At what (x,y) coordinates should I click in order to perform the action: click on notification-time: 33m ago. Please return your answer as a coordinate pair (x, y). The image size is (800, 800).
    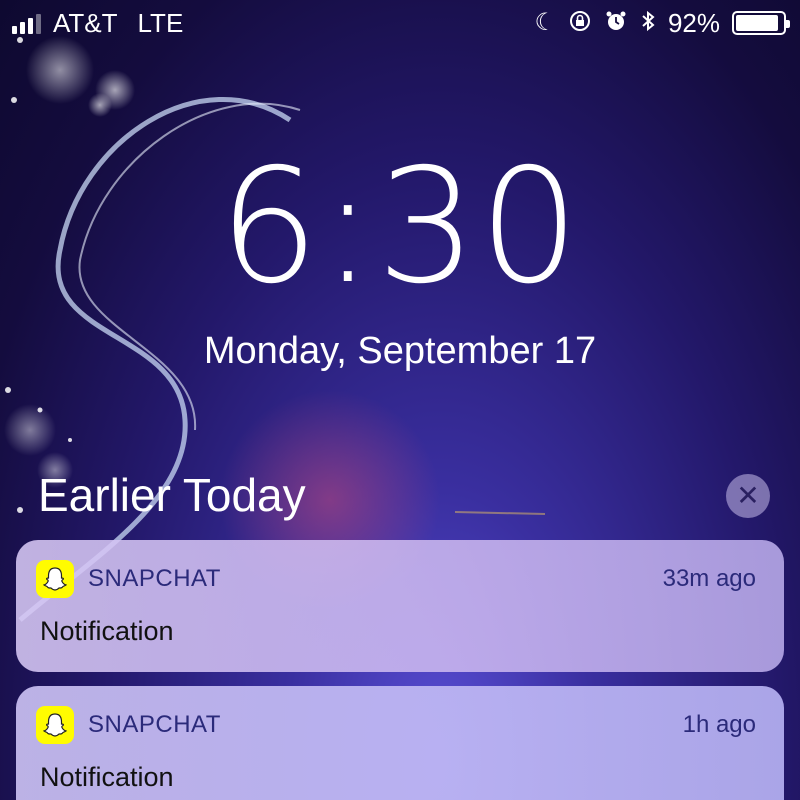
    Looking at the image, I should click on (709, 578).